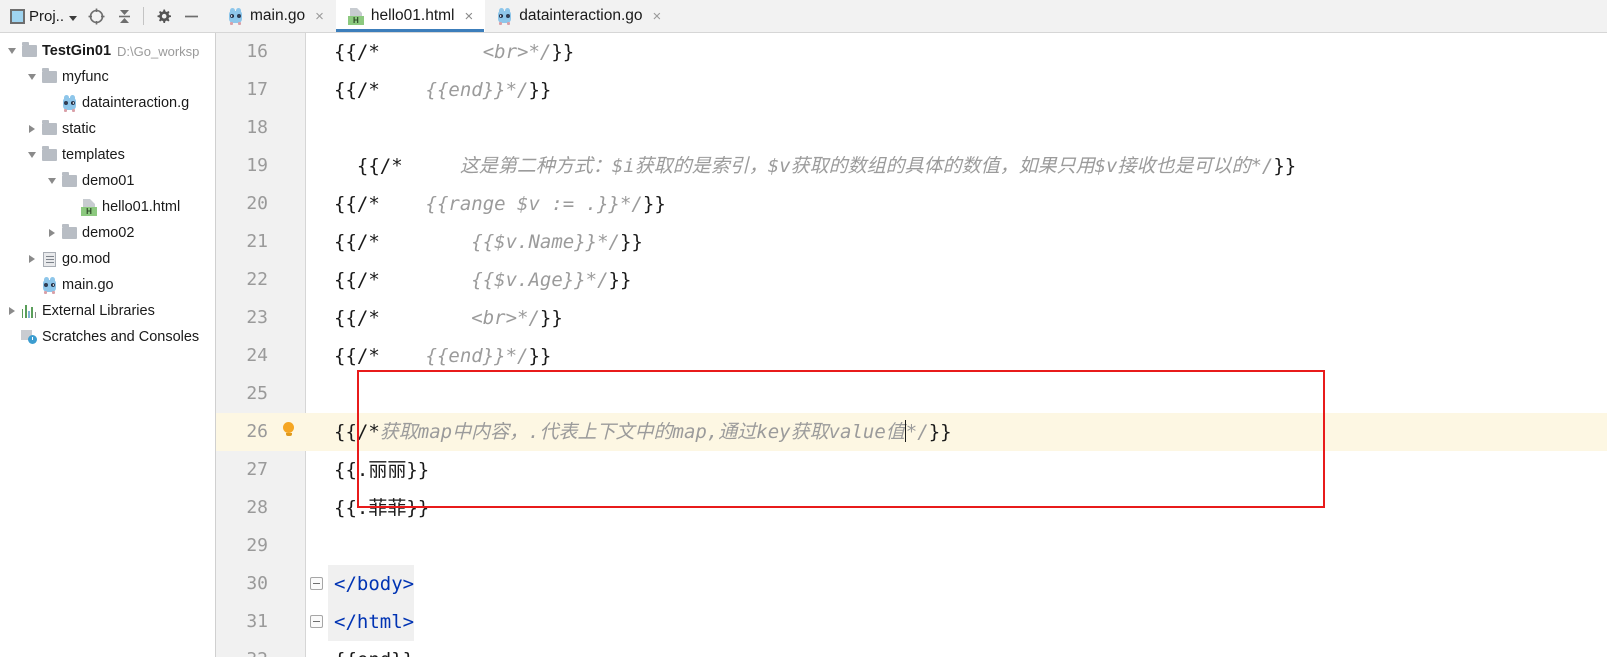  I want to click on code-line: 30 </body>, so click(911, 584).